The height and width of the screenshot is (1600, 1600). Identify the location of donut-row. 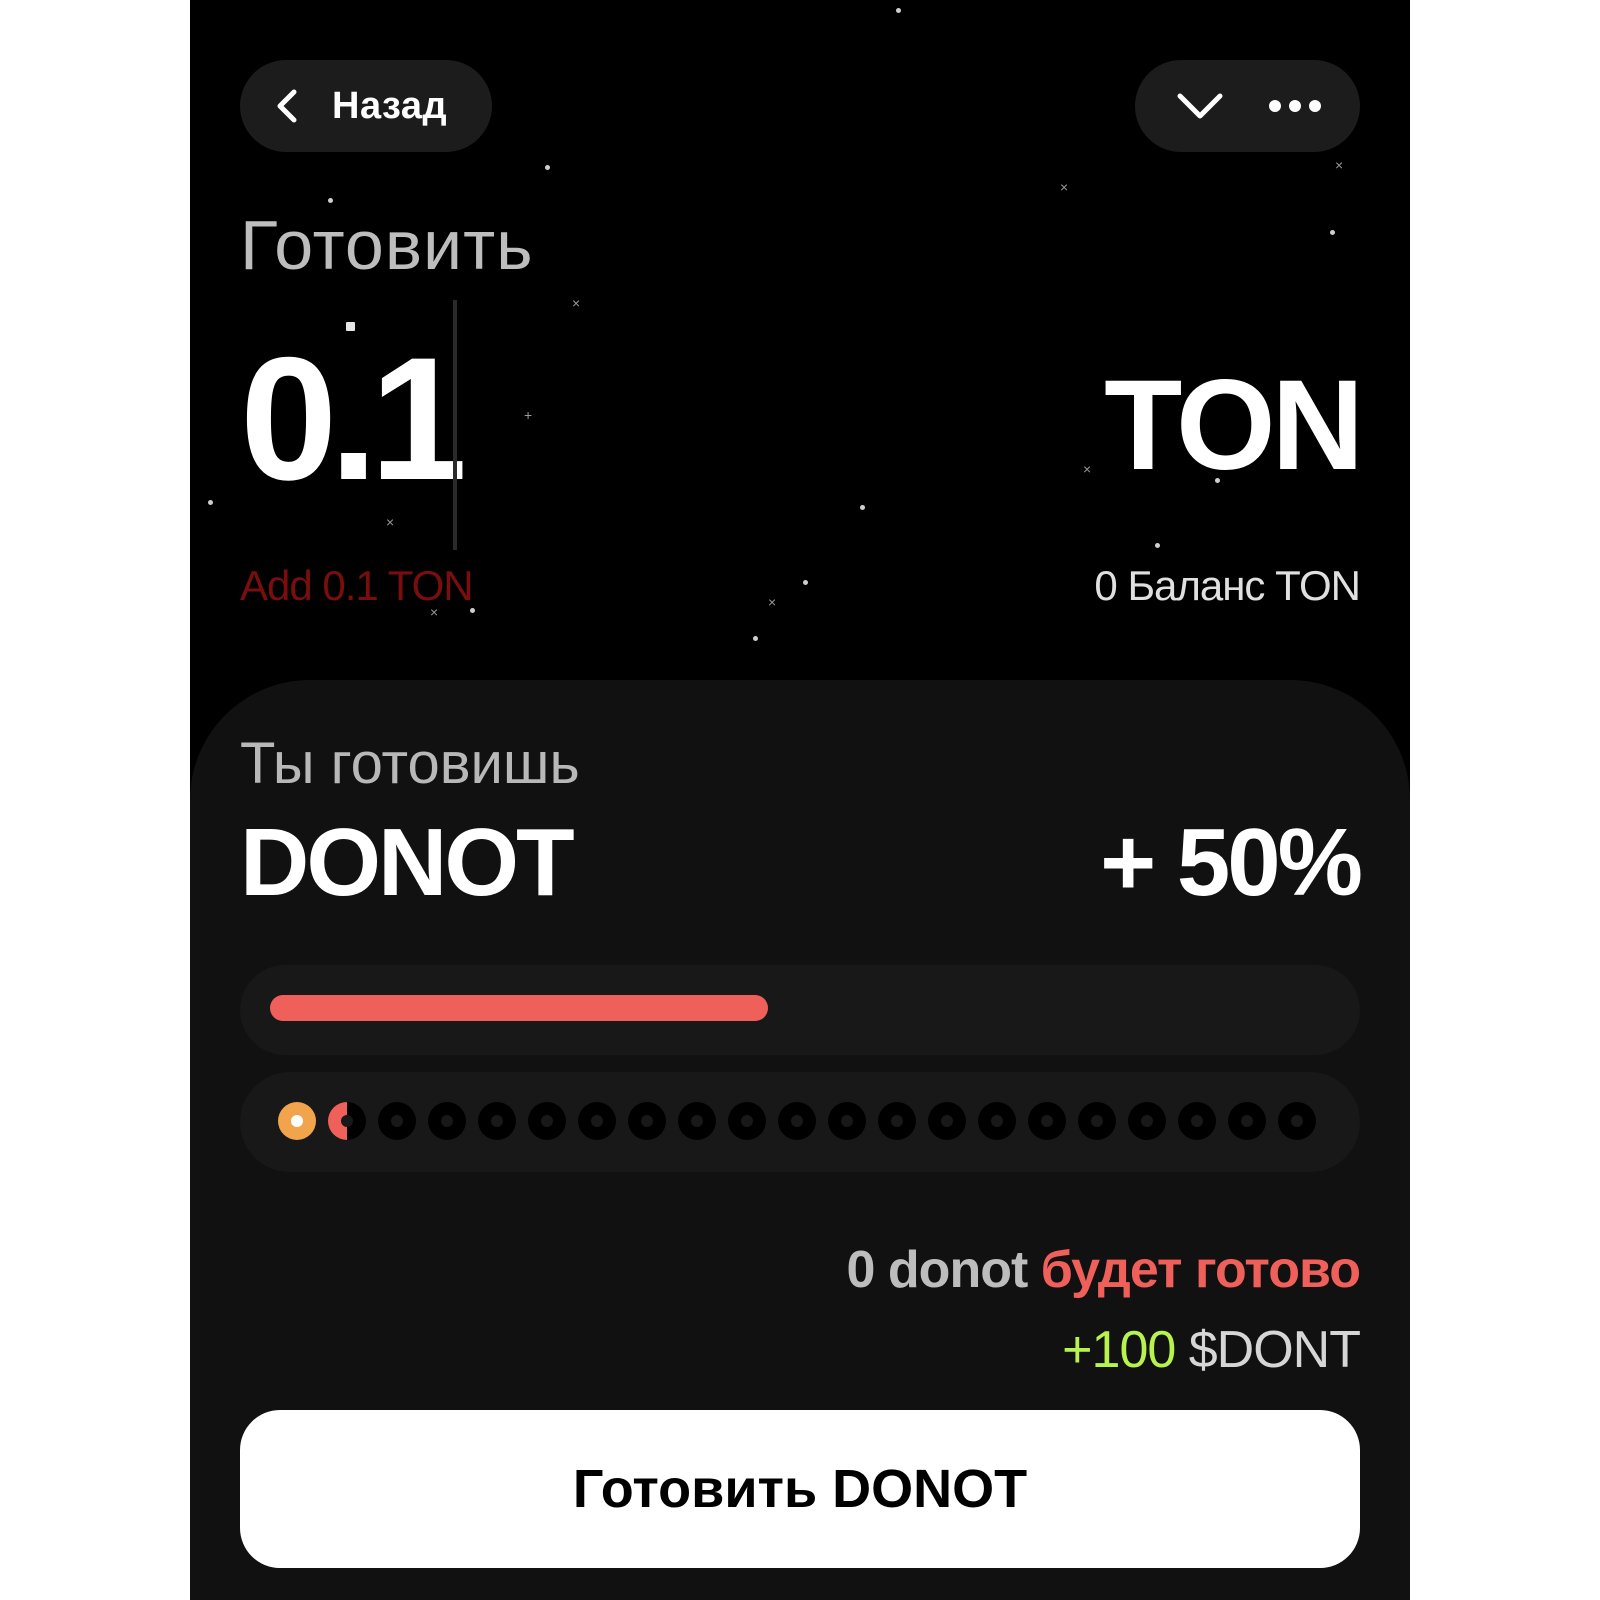
(797, 1121).